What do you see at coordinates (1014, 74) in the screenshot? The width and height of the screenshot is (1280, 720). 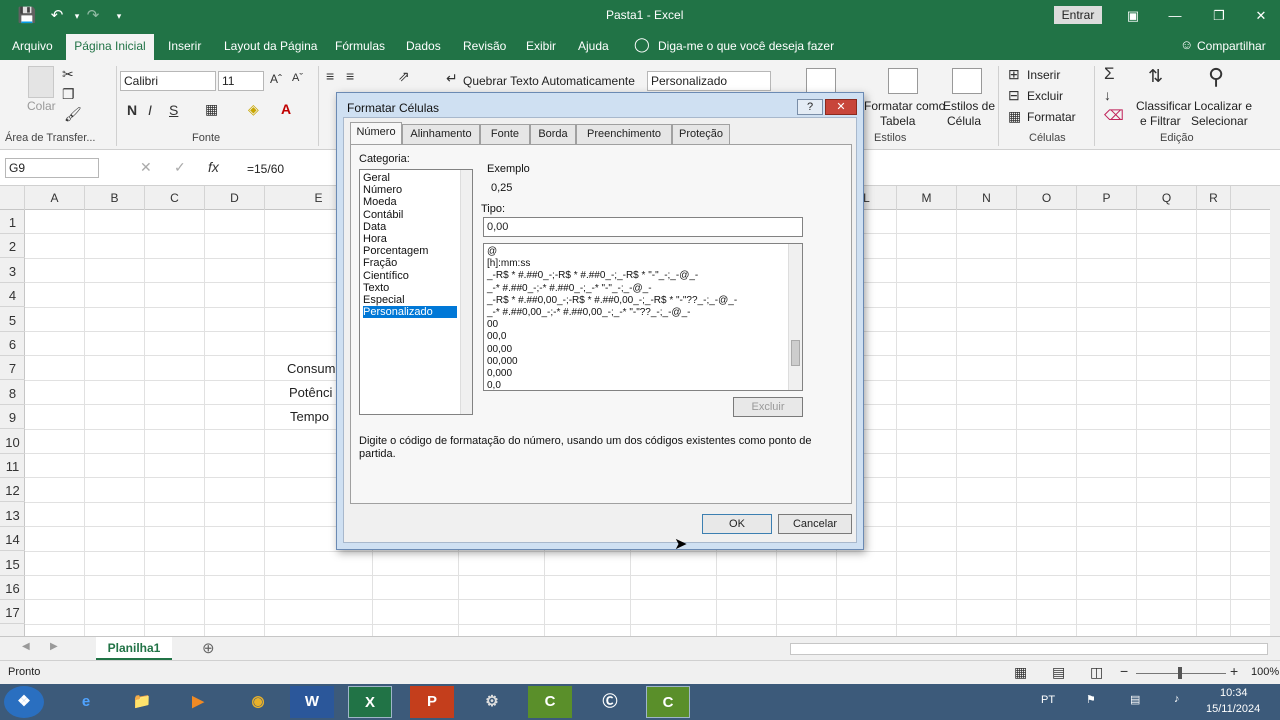 I see `insert-cells-icon: ⊞` at bounding box center [1014, 74].